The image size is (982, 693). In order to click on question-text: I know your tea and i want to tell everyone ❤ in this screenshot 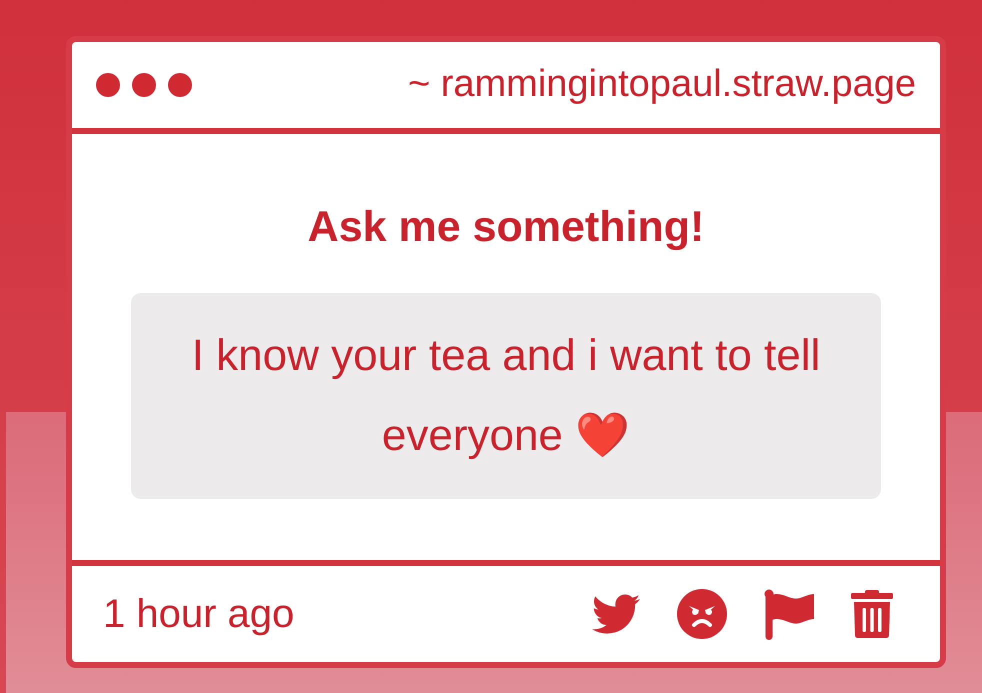, I will do `click(506, 396)`.